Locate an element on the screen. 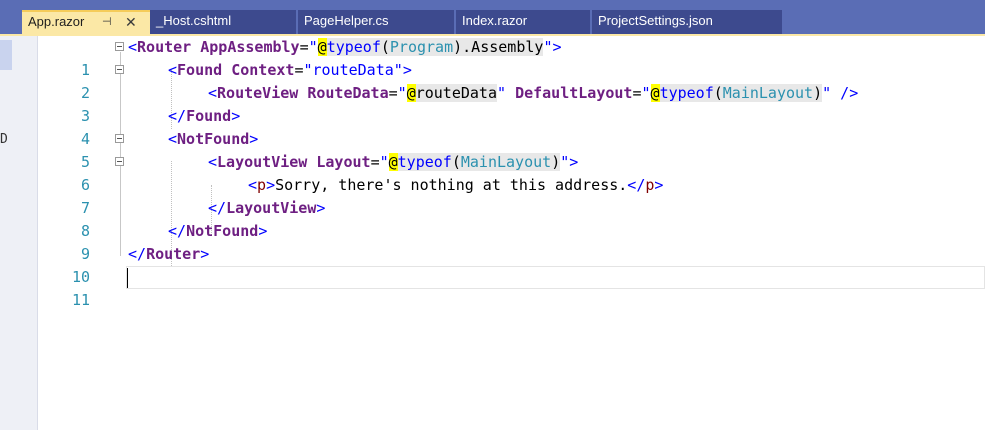 This screenshot has width=985, height=430. tab-host-cshtml: _Host.cshtml is located at coordinates (223, 22).